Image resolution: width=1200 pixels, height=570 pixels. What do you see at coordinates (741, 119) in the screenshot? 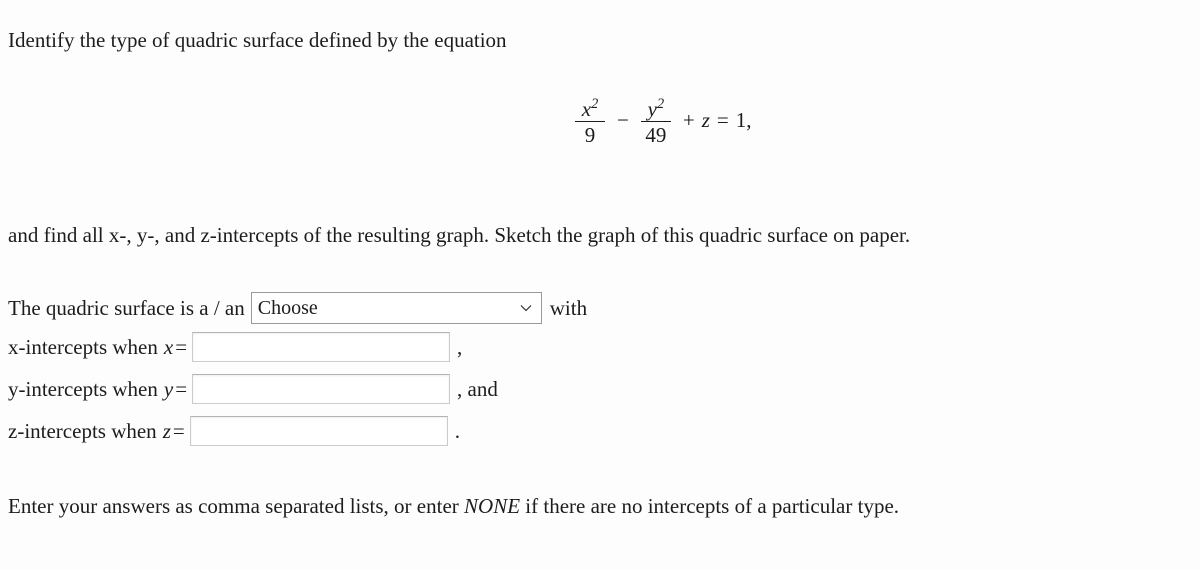
I see `equation-right-side: 1` at bounding box center [741, 119].